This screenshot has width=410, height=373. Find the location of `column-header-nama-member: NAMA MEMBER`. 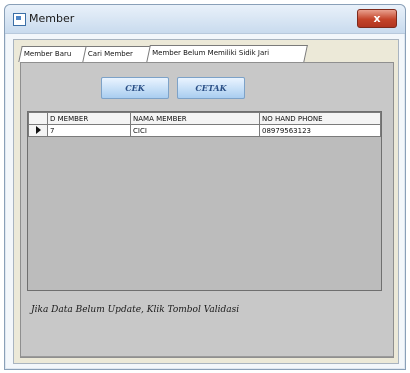

column-header-nama-member: NAMA MEMBER is located at coordinates (195, 118).